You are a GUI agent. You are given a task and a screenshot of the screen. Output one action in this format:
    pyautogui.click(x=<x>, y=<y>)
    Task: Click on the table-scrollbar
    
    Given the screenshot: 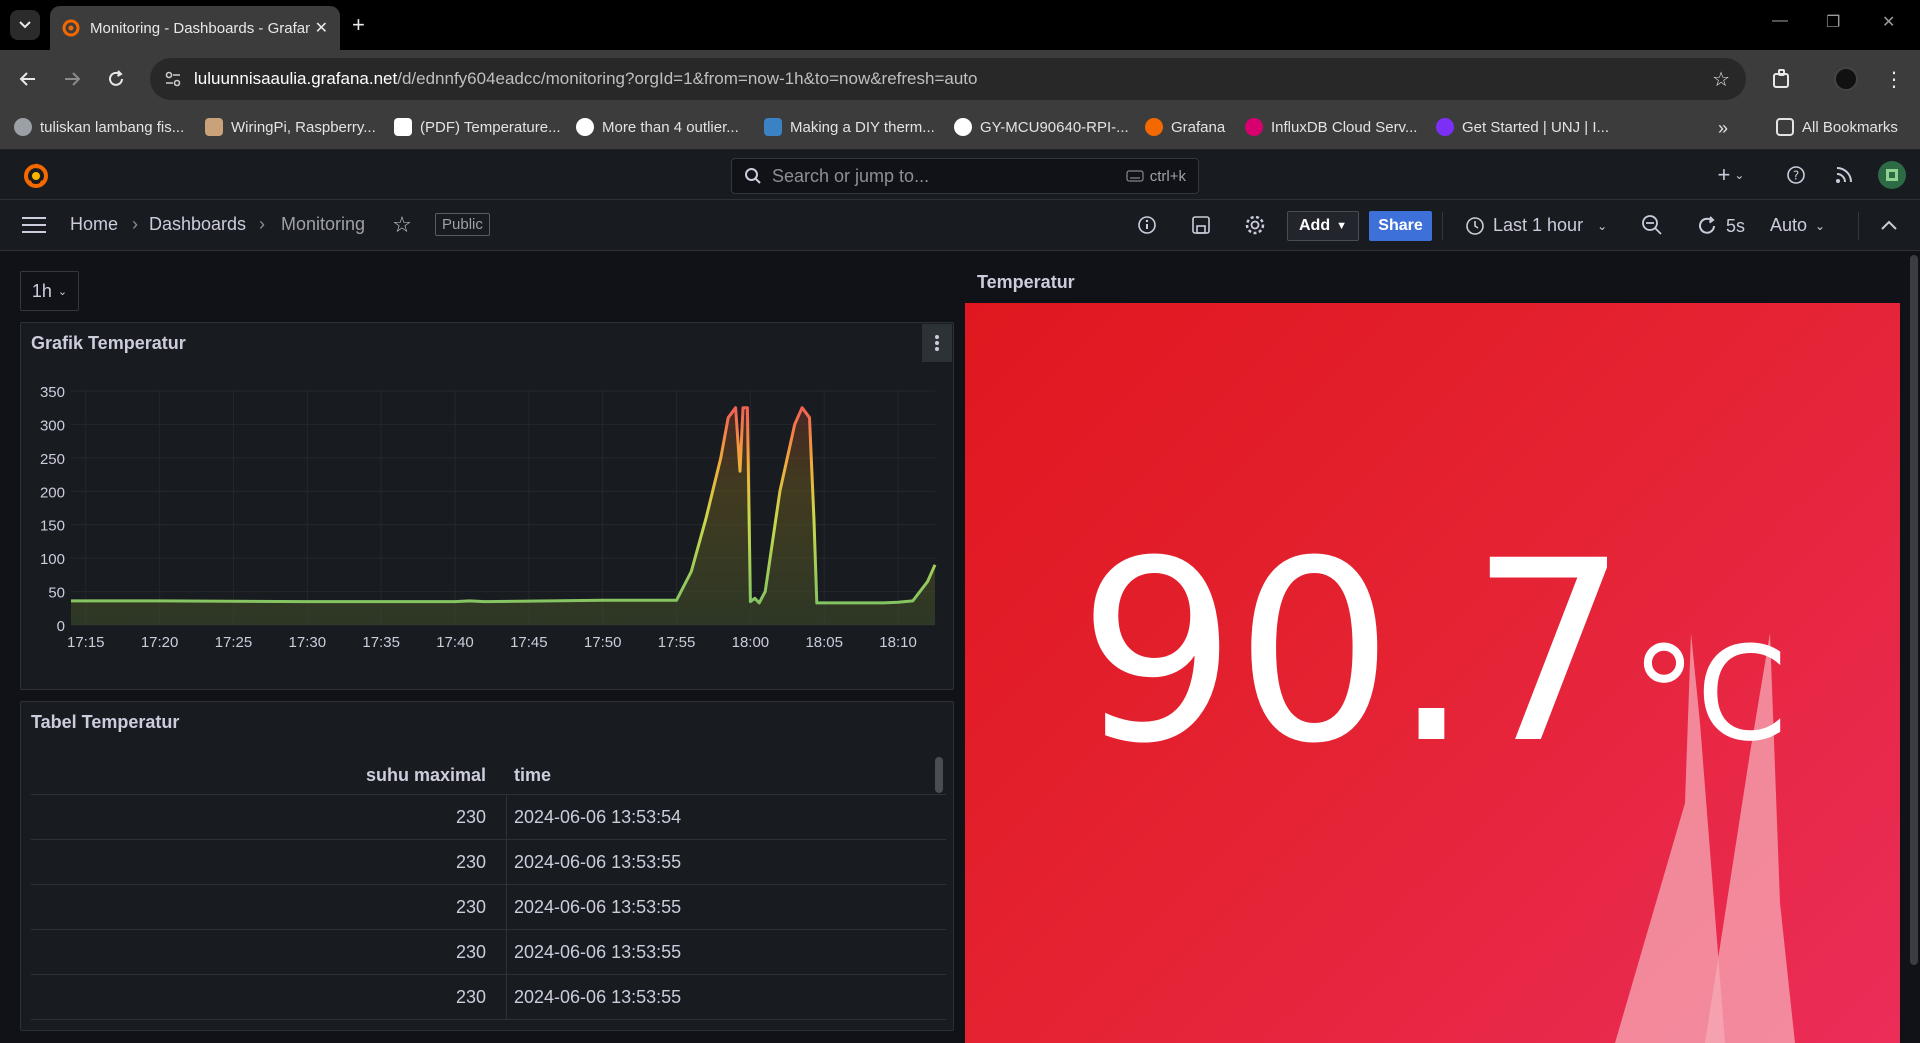 What is the action you would take?
    pyautogui.click(x=939, y=775)
    